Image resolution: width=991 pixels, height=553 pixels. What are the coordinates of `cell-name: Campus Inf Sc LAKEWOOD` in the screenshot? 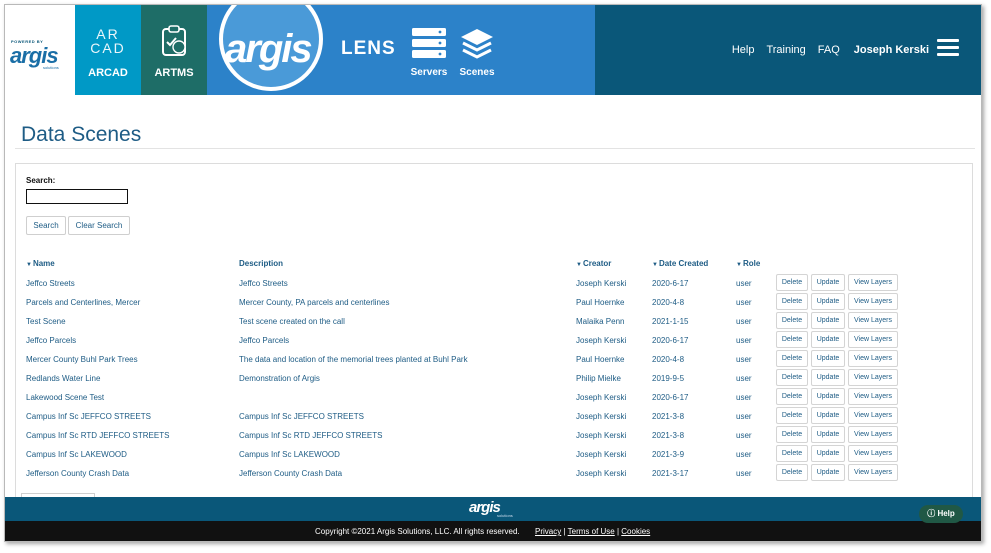 It's located at (76, 454).